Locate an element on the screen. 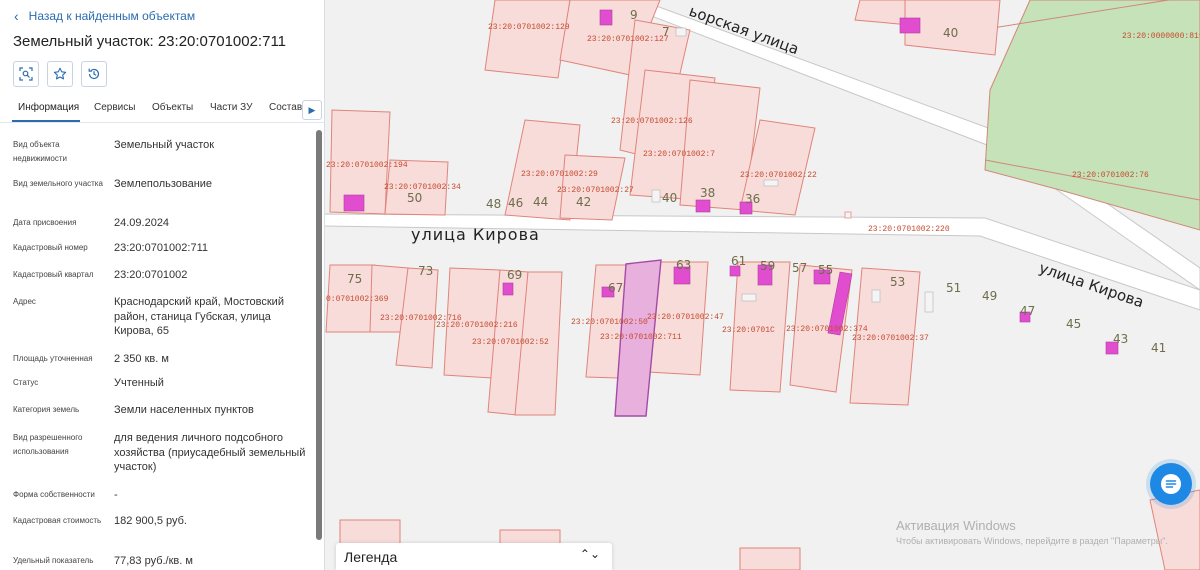 This screenshot has height=570, width=1200. tab-info: Информация is located at coordinates (48, 107).